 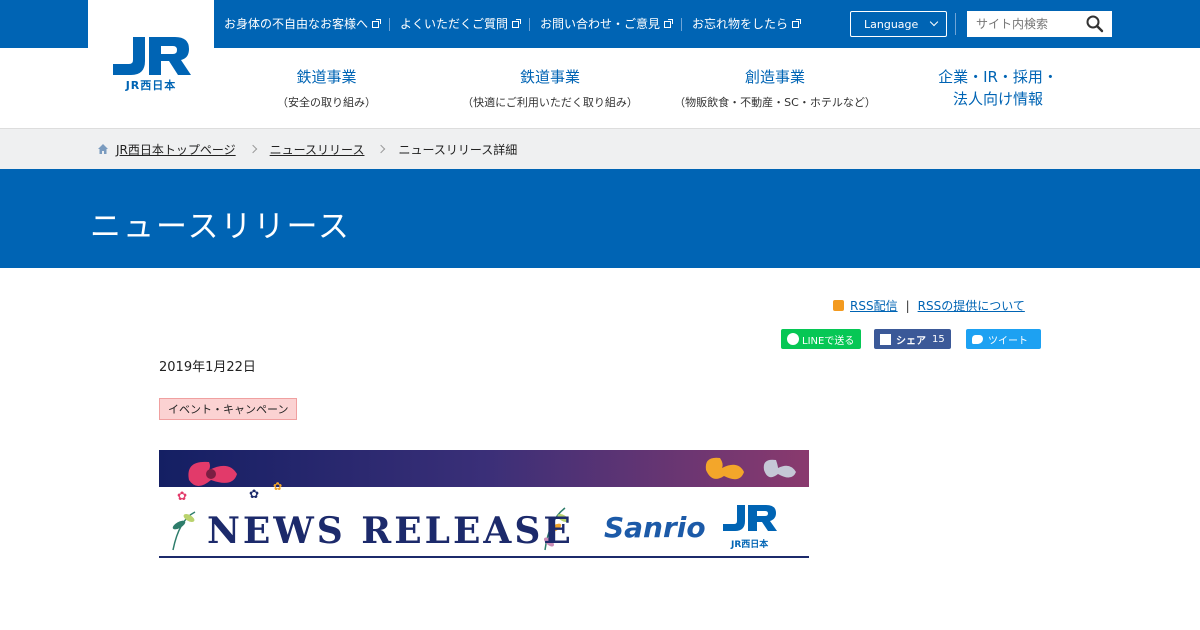 I want to click on breadcrumb: JR西日本トップページ ニュースリリース ニュースリリース詳細, so click(x=600, y=148).